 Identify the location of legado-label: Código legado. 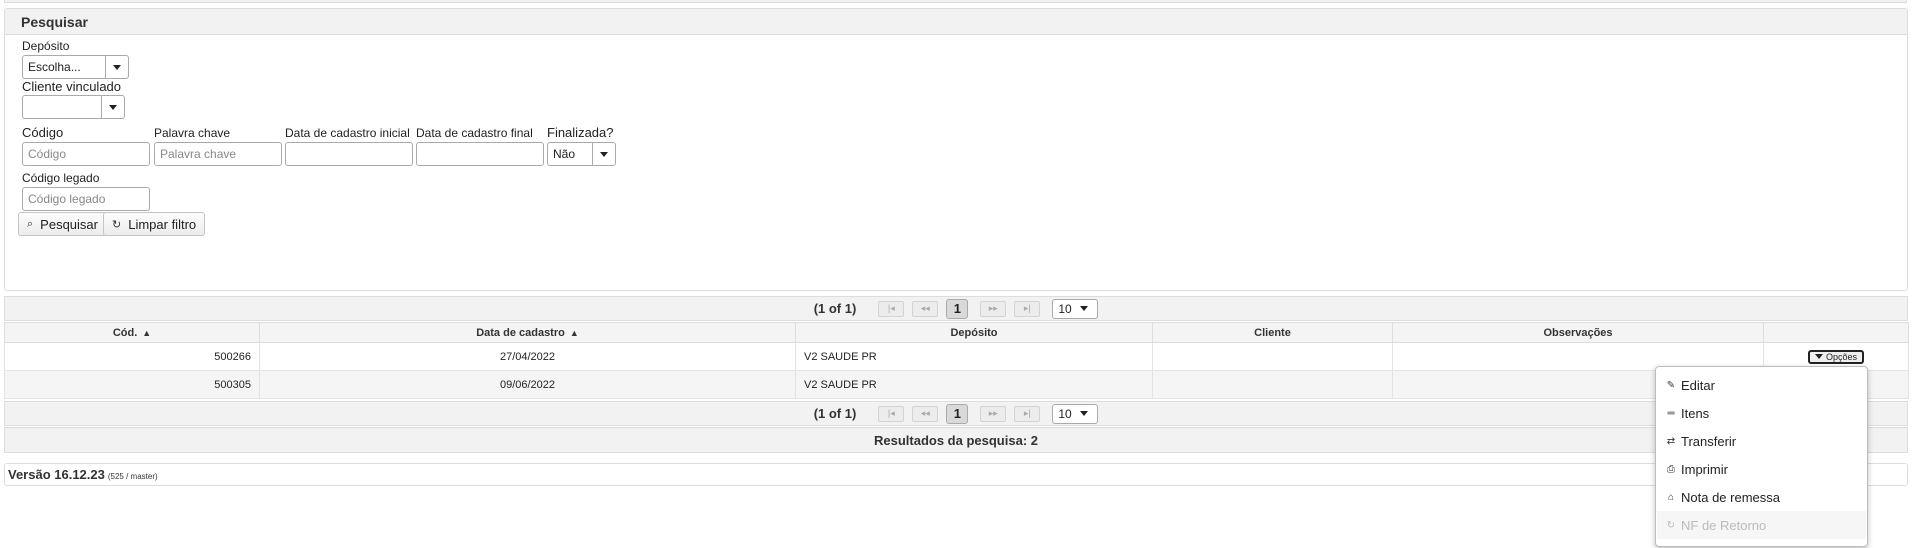
(61, 178).